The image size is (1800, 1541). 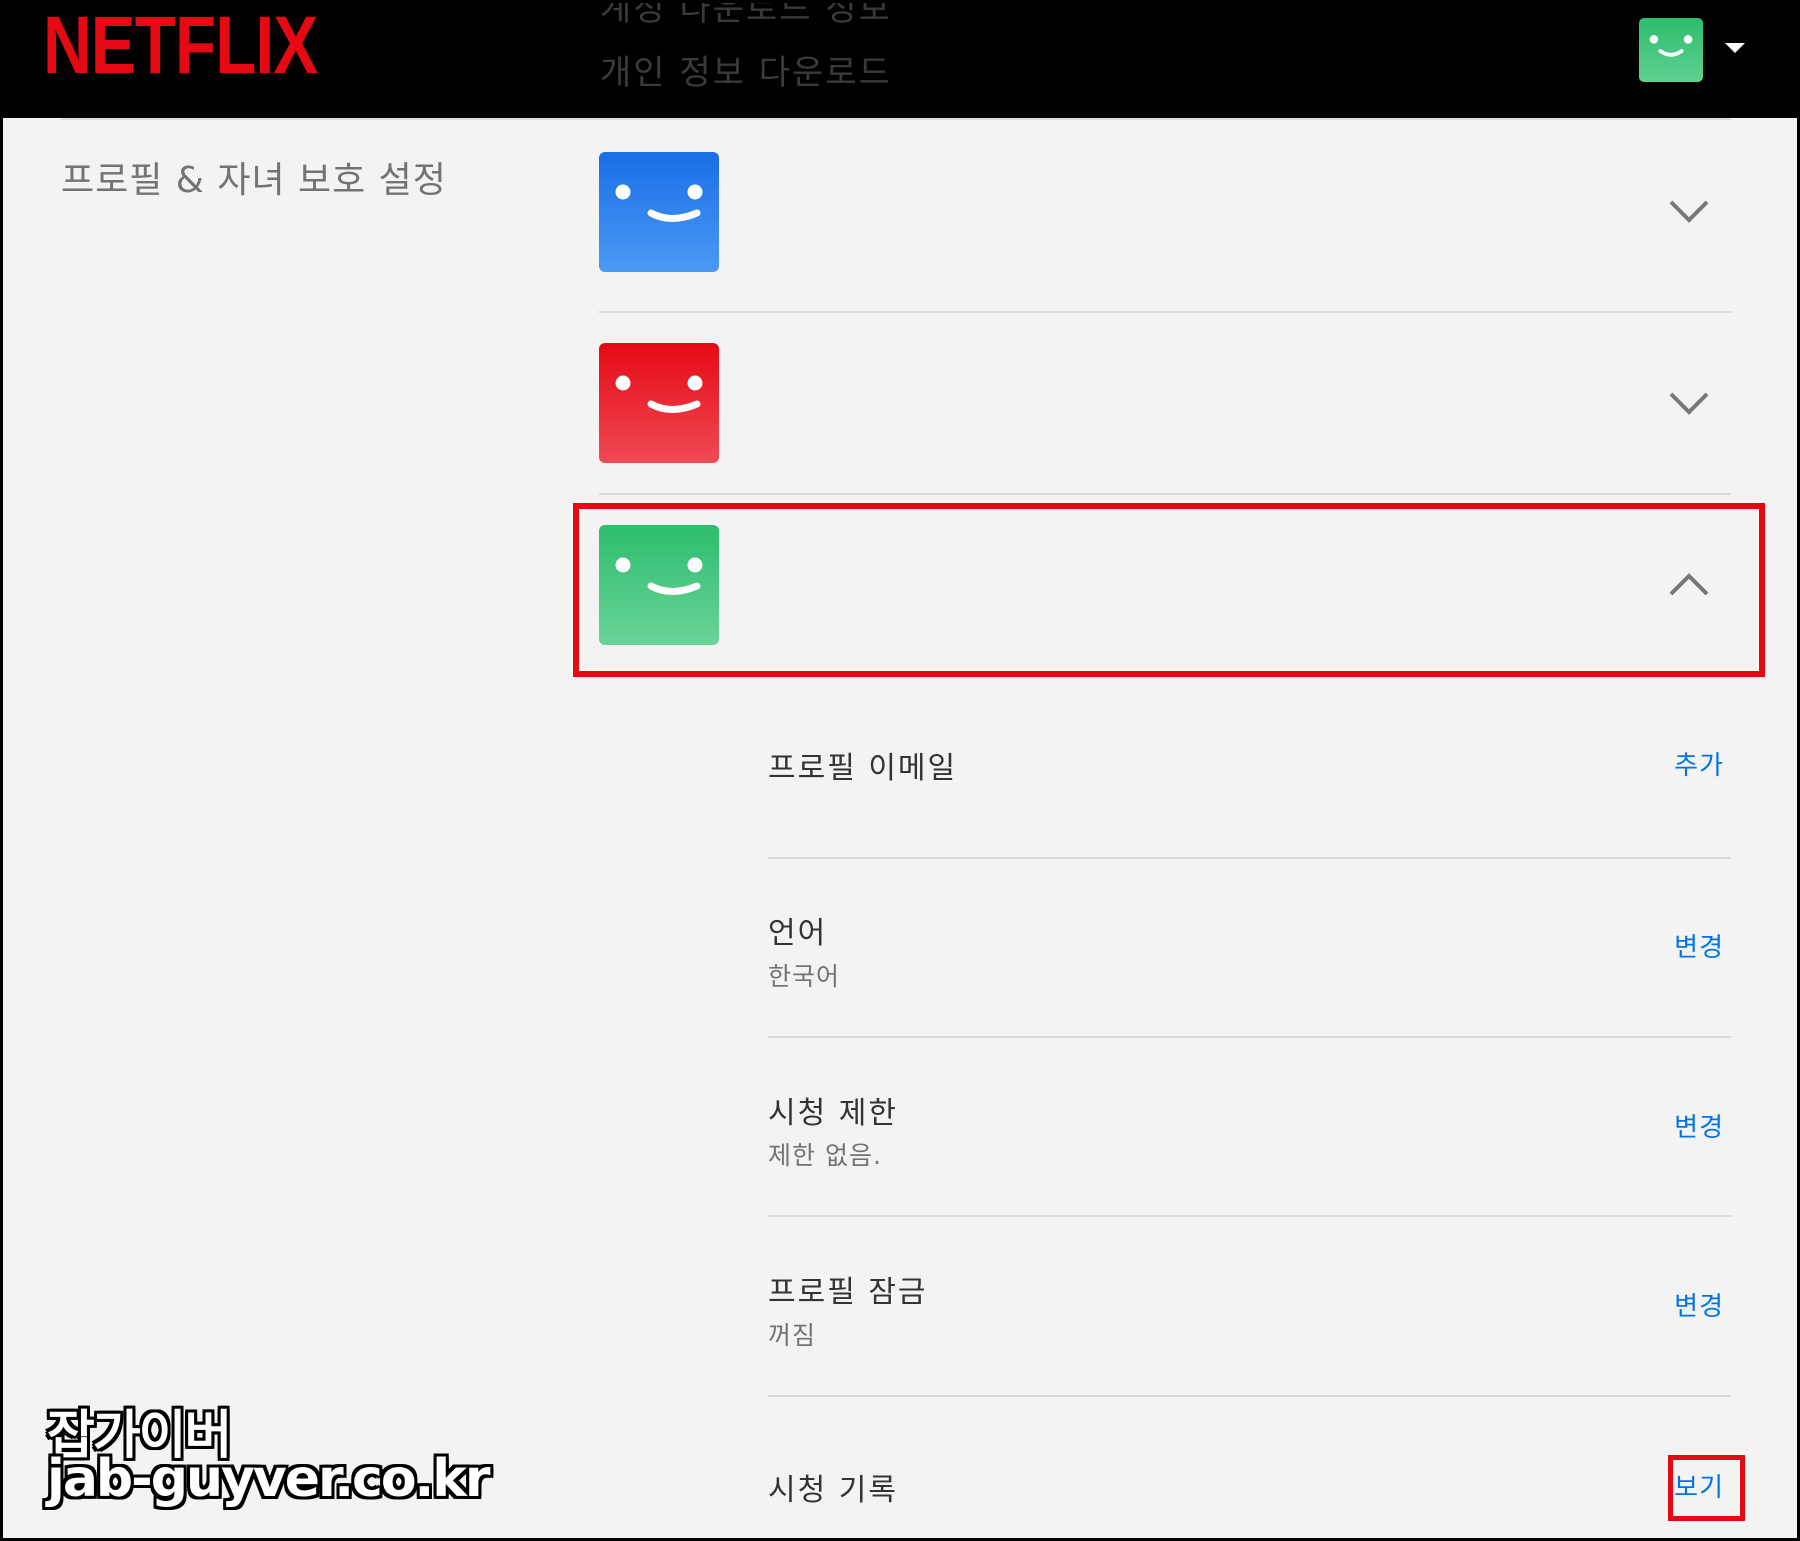 I want to click on section-title: 프로필 & 자녀 보호 설정, so click(x=254, y=180).